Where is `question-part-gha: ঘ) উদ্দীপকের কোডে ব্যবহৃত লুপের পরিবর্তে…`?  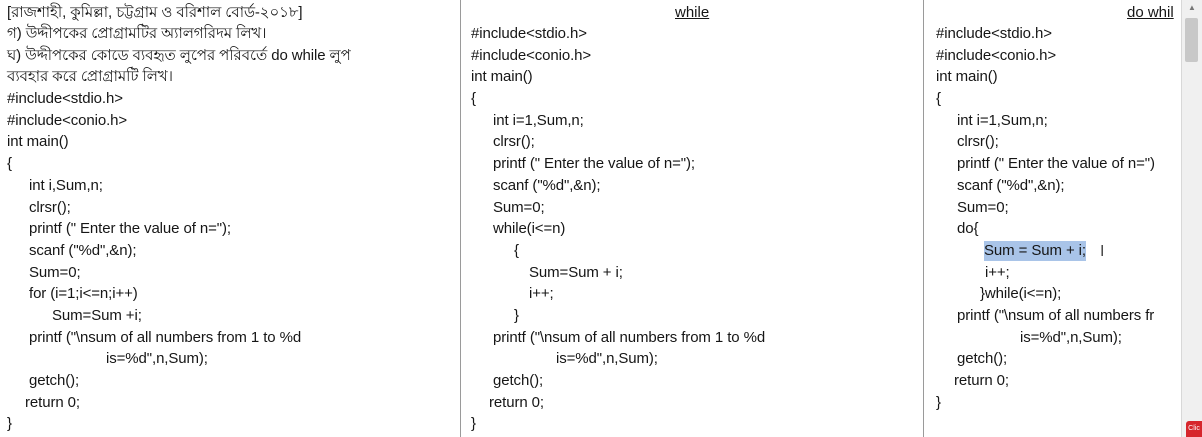 question-part-gha: ঘ) উদ্দীপকের কোডে ব্যবহৃত লুপের পরিবর্তে… is located at coordinates (179, 55).